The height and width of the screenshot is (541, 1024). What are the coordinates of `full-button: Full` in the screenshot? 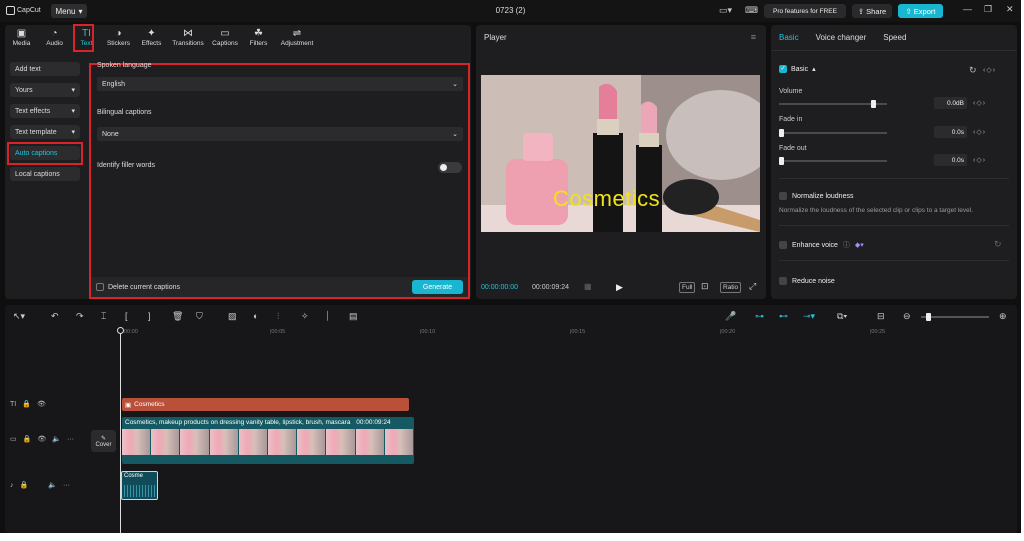 It's located at (687, 287).